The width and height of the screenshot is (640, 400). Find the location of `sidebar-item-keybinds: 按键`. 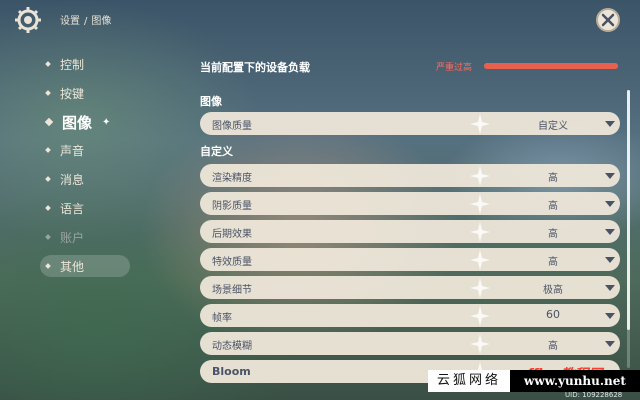

sidebar-item-keybinds: 按键 is located at coordinates (105, 93).